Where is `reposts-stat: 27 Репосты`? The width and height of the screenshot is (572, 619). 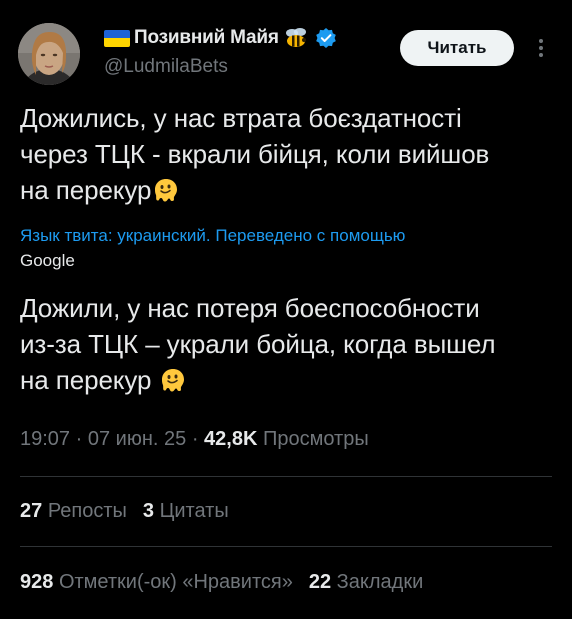 reposts-stat: 27 Репосты is located at coordinates (73, 511).